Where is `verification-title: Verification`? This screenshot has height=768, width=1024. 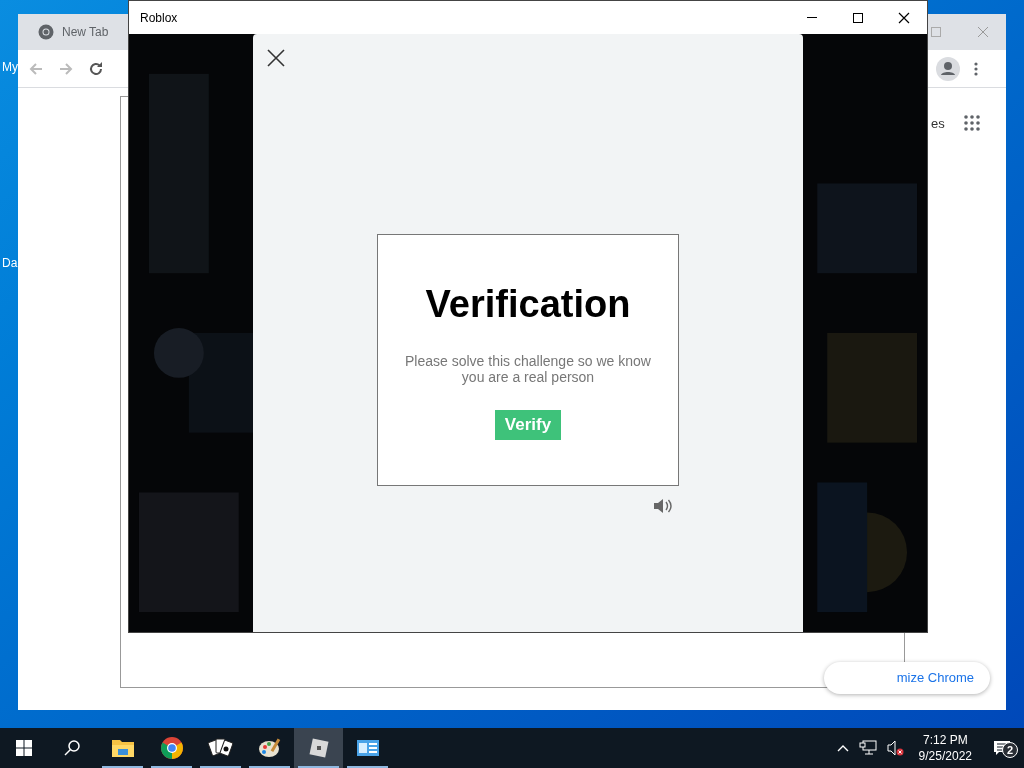 verification-title: Verification is located at coordinates (528, 304).